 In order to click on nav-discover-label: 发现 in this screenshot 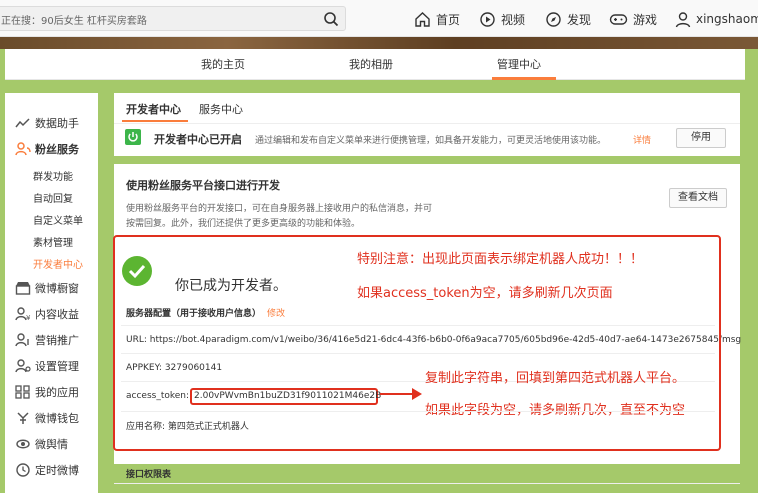, I will do `click(579, 19)`.